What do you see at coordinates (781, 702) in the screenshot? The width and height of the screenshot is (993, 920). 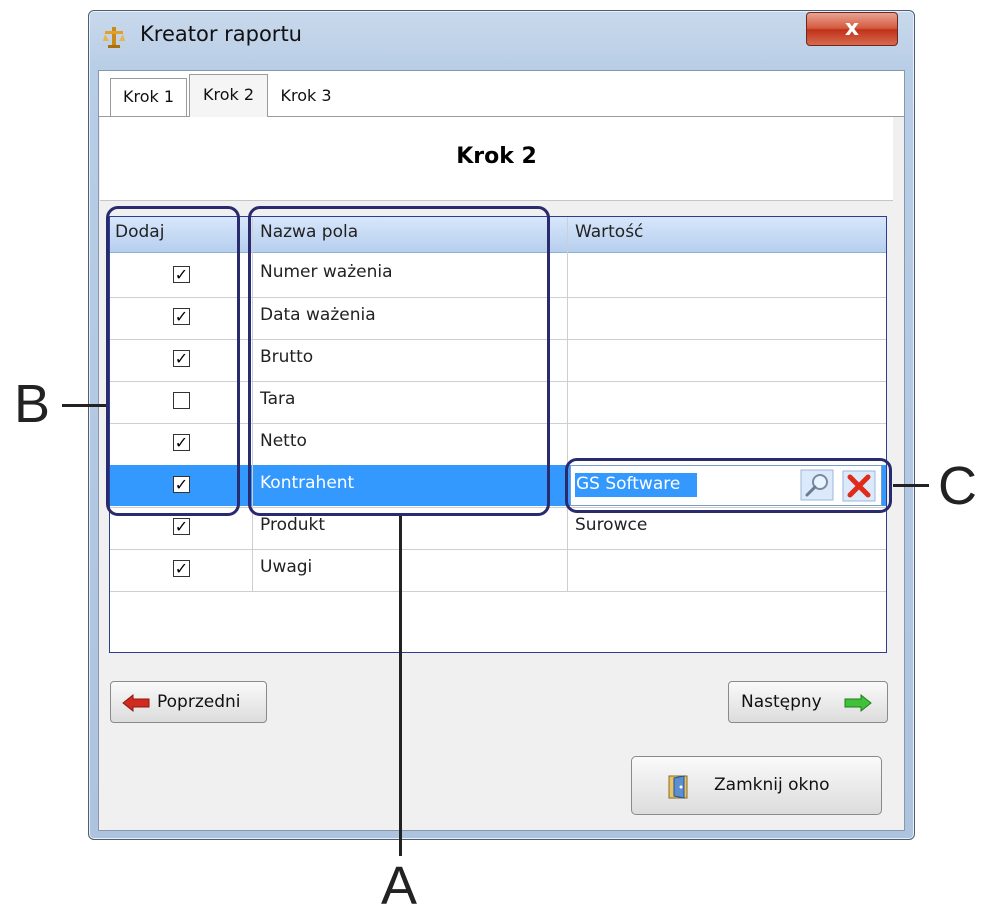 I see `next-button-label: Następny` at bounding box center [781, 702].